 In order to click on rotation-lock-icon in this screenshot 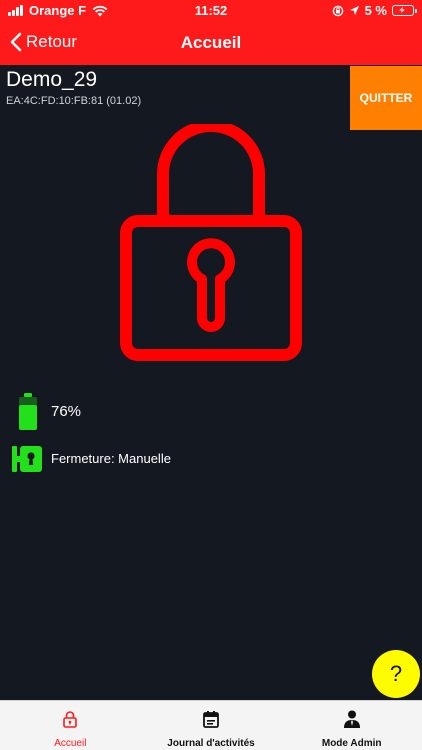, I will do `click(337, 10)`.